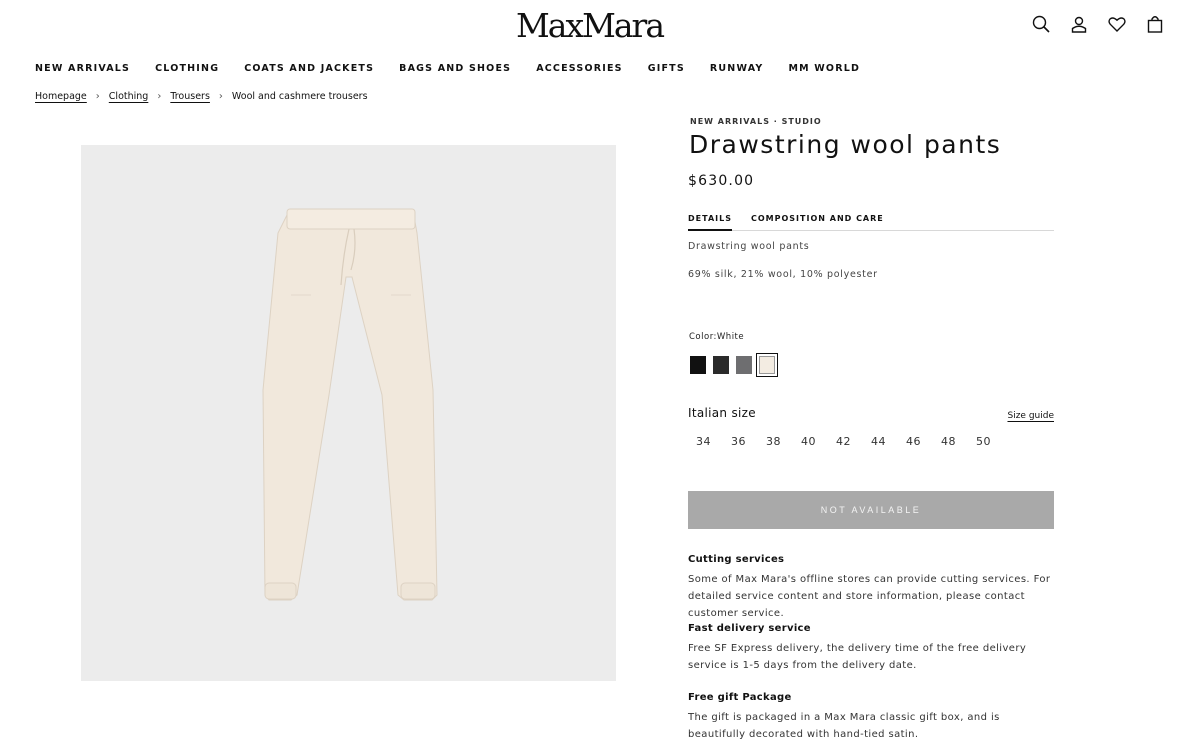 The height and width of the screenshot is (751, 1179). Describe the element at coordinates (713, 441) in the screenshot. I see `size-option: 34` at that location.